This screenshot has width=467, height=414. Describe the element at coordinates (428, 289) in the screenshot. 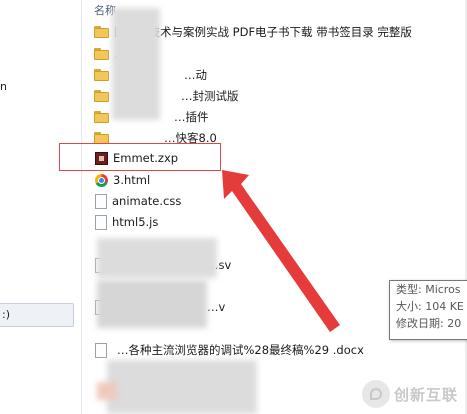

I see `tooltip-type: 类型: Micros` at that location.